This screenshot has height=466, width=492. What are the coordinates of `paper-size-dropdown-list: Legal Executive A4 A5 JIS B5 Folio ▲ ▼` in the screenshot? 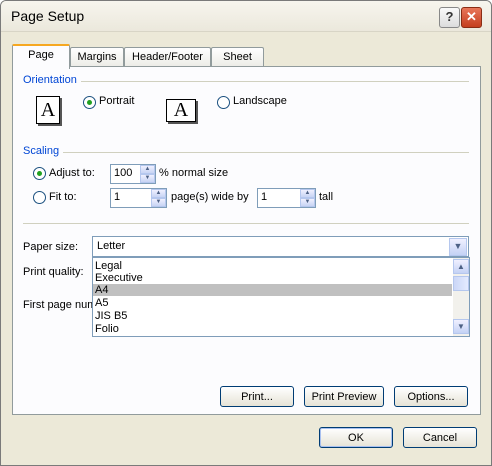 It's located at (281, 297).